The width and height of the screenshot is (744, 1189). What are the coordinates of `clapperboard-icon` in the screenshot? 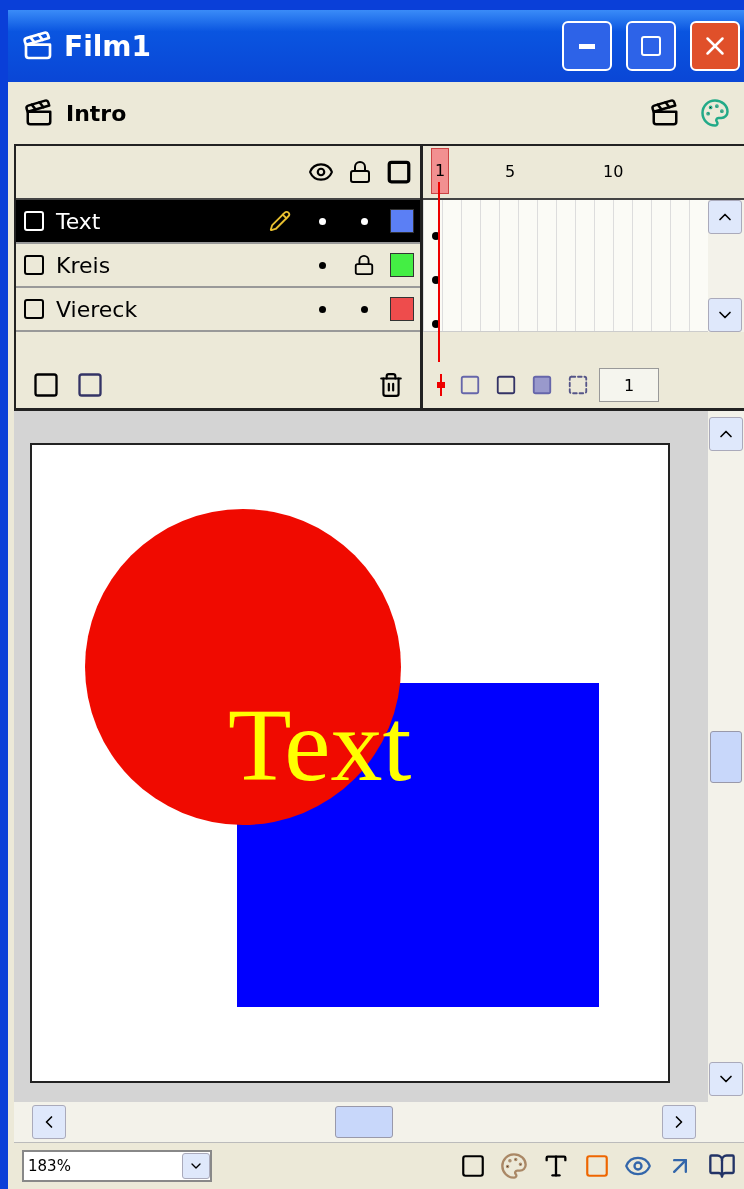 It's located at (665, 113).